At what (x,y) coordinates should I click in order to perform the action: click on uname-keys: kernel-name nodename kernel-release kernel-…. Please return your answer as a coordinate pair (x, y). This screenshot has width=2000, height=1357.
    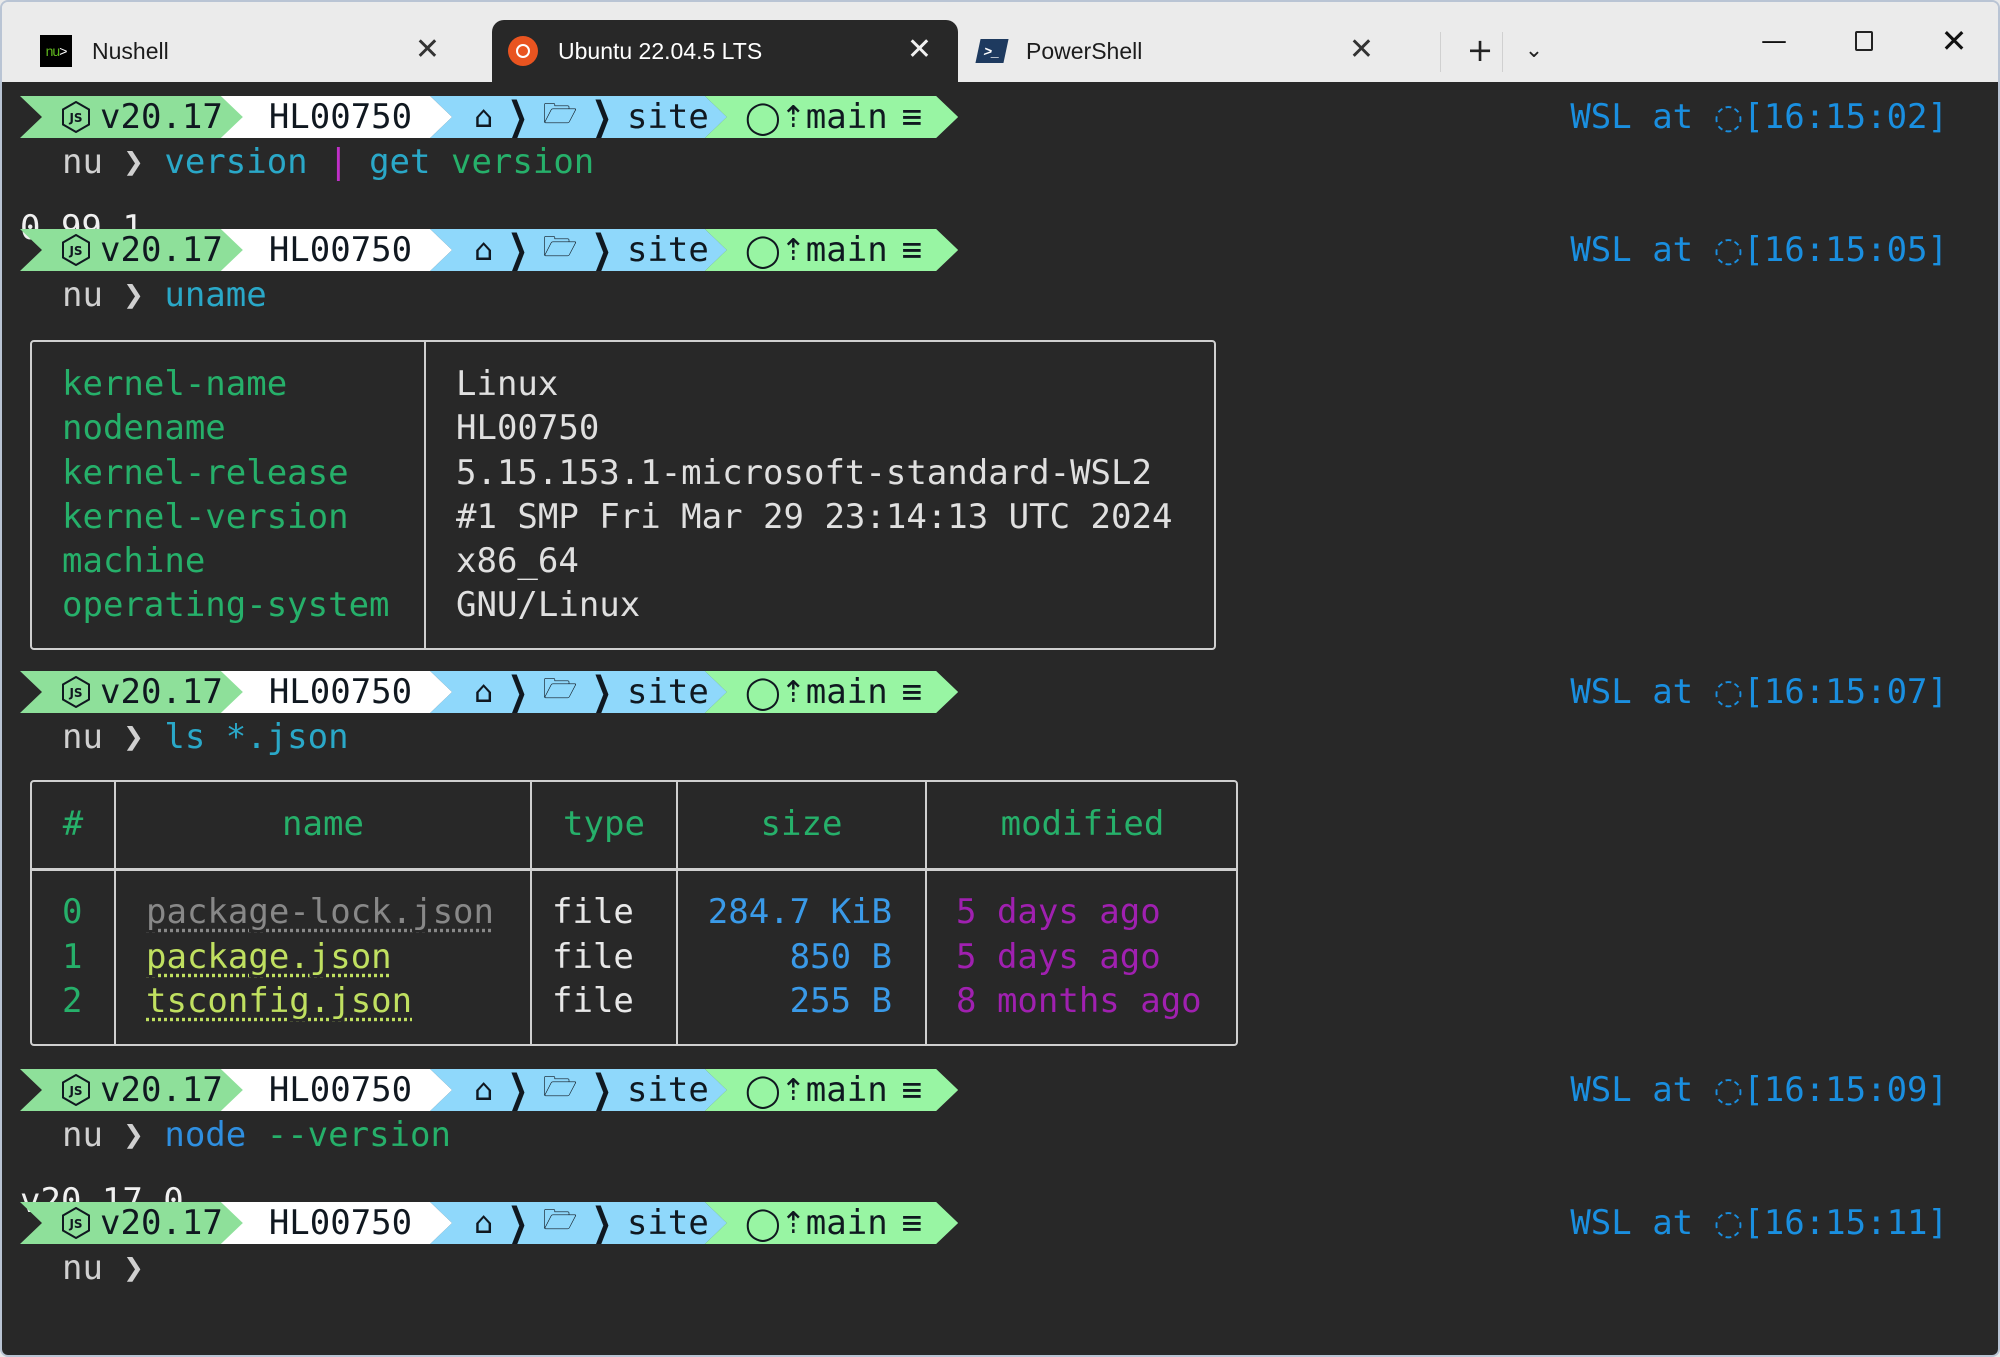
    Looking at the image, I should click on (226, 495).